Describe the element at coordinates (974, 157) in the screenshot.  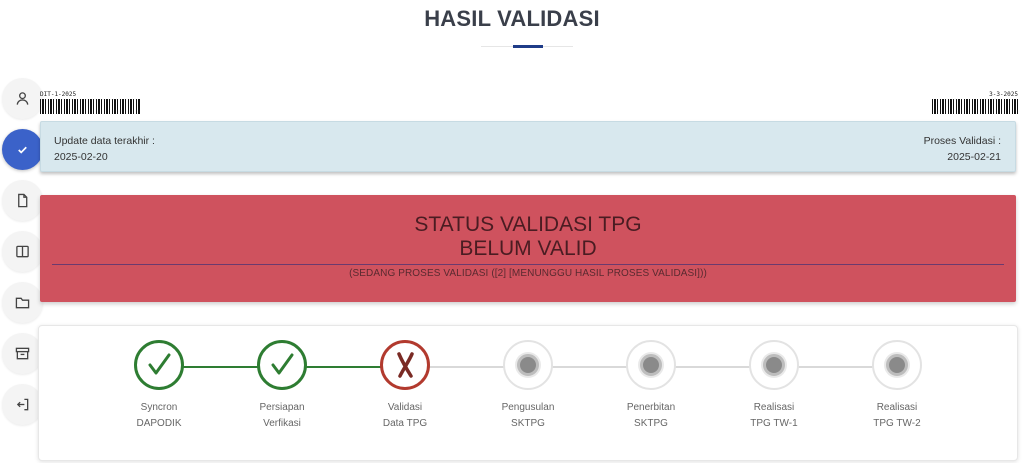
I see `proses-value: 2025-02-21` at that location.